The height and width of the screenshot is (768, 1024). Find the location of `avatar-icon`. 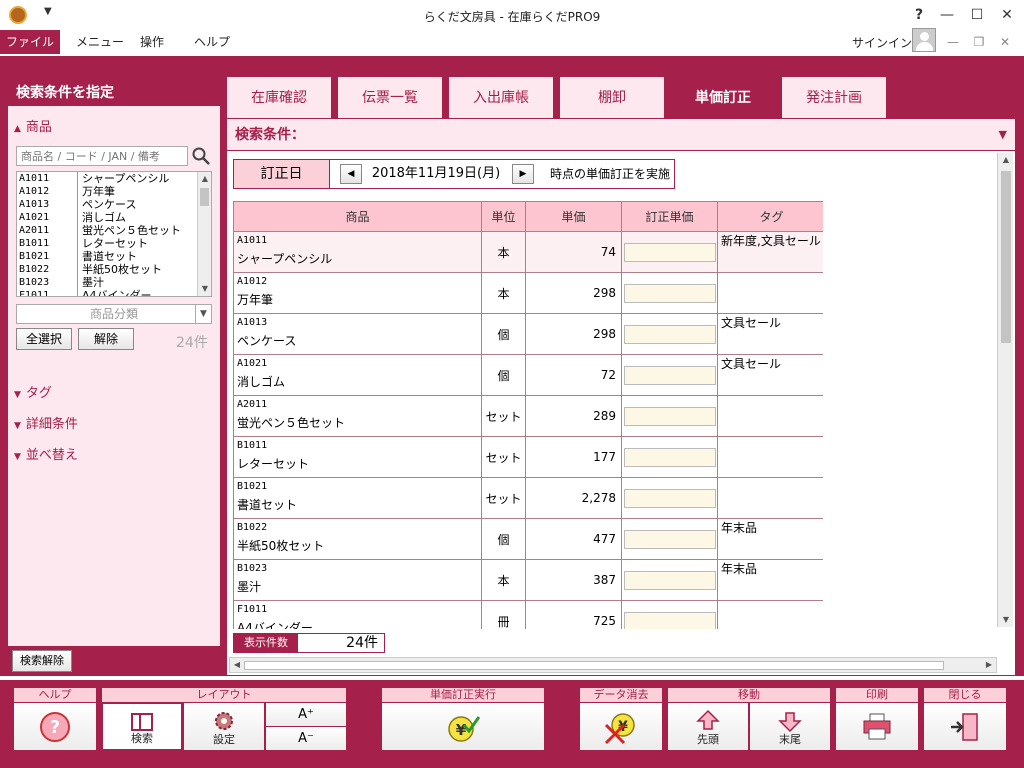

avatar-icon is located at coordinates (924, 40).